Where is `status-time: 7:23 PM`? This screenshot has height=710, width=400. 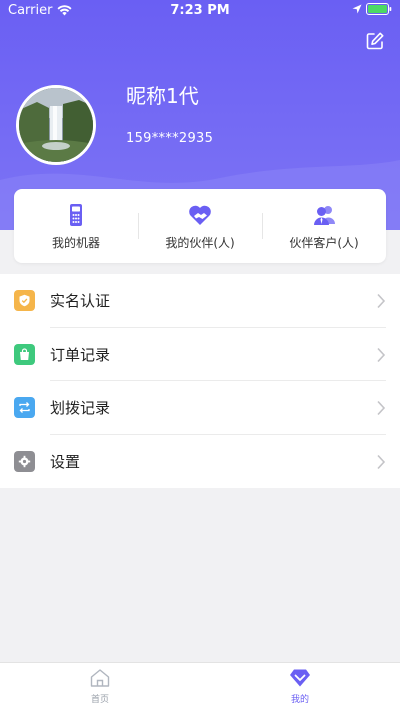
status-time: 7:23 PM is located at coordinates (200, 10).